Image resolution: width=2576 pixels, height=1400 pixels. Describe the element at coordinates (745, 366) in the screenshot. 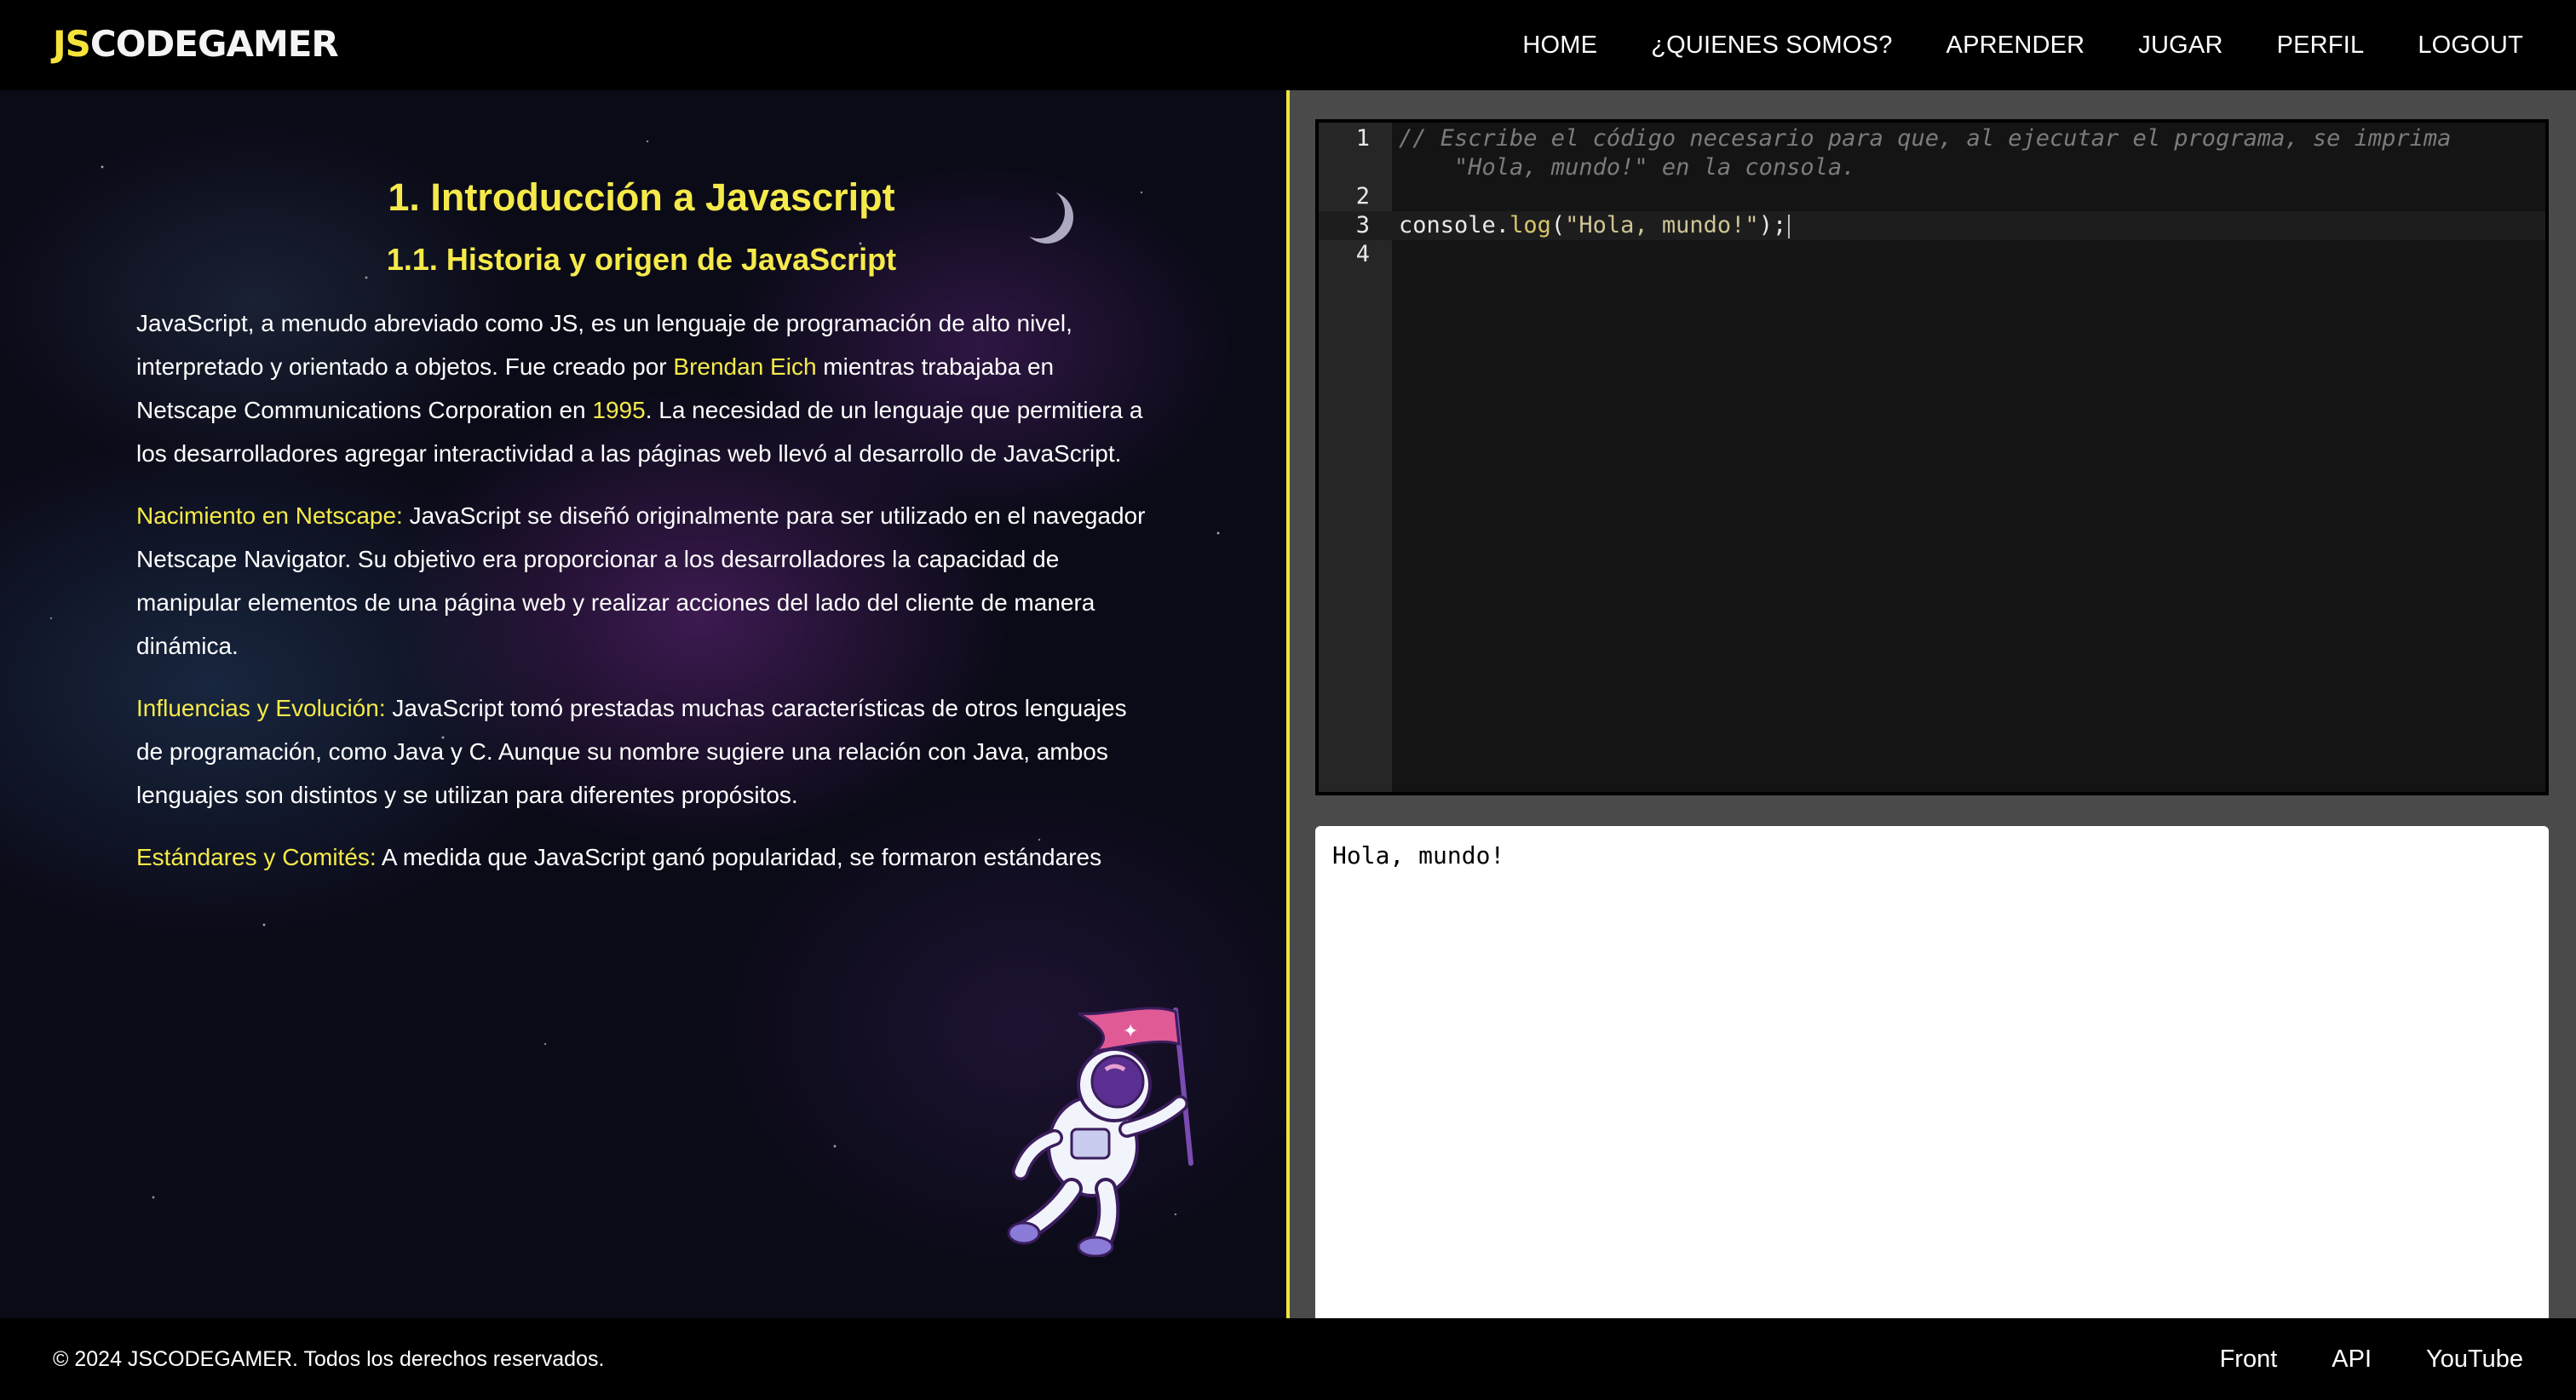

I see `highlight-brendan-eich: Brendan Eich` at that location.